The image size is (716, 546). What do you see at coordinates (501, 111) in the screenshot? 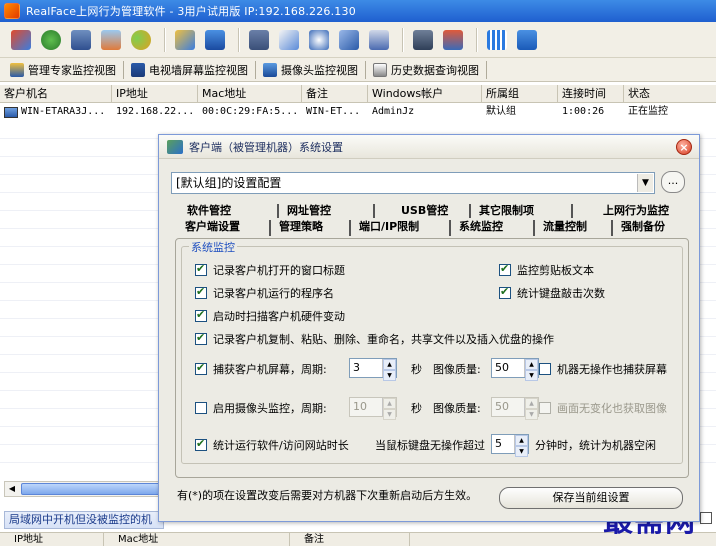
I see `cell-group: 默认组` at bounding box center [501, 111].